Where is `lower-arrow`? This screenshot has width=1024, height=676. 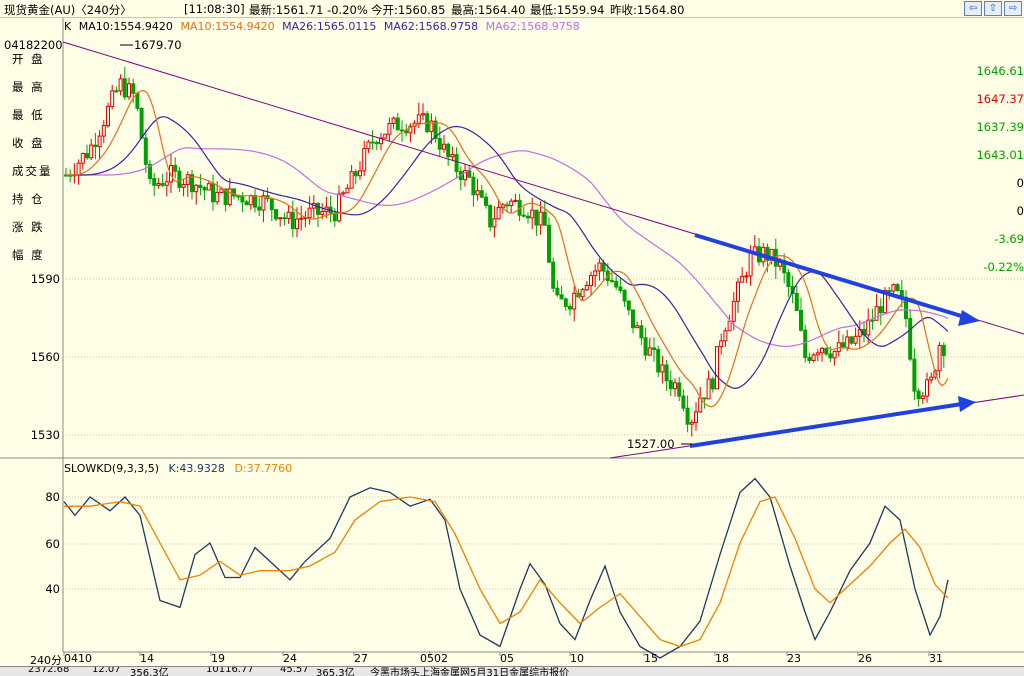 lower-arrow is located at coordinates (832, 422).